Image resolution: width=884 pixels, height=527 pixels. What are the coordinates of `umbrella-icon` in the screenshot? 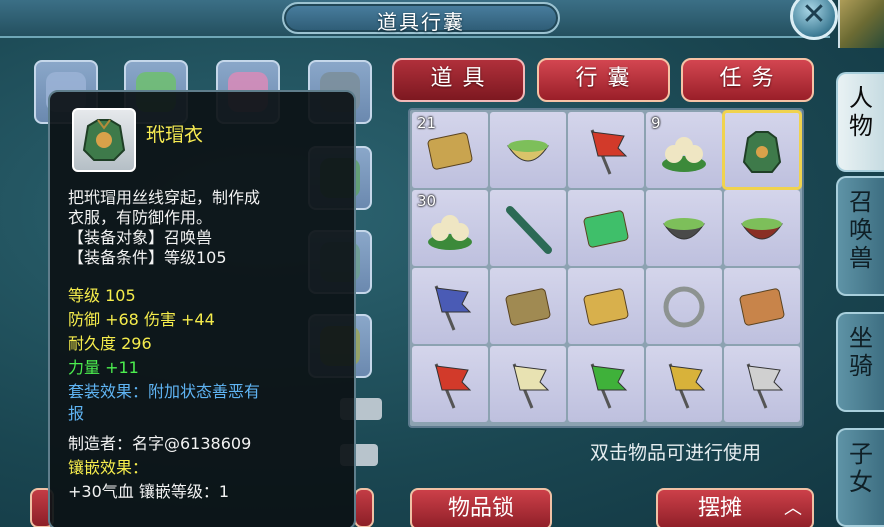 It's located at (529, 230).